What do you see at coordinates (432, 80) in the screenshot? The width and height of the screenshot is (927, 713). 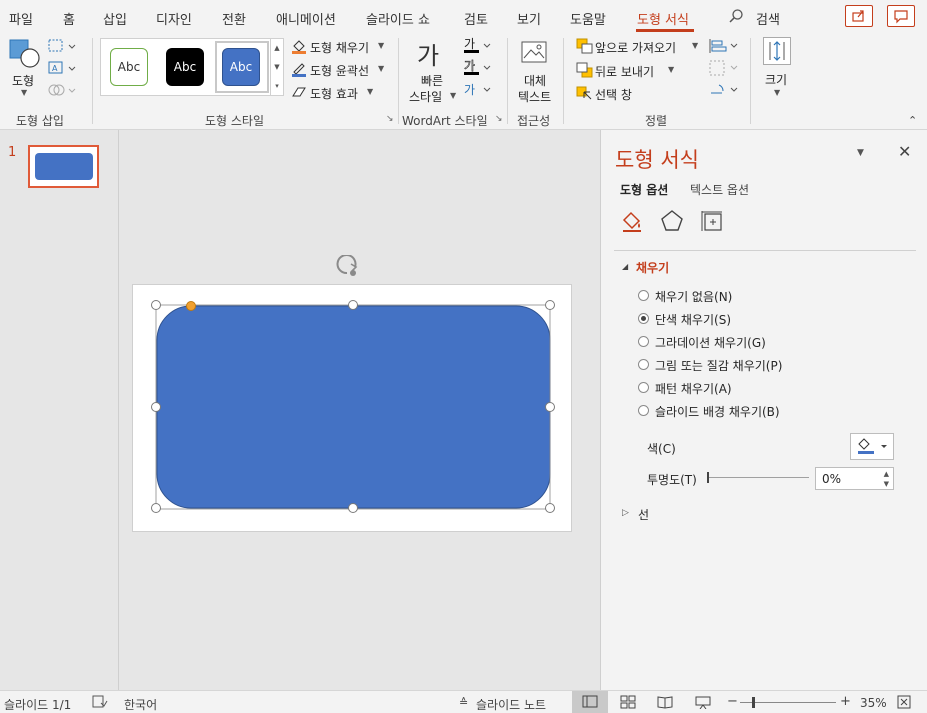 I see `quick-styles-button: 빠른` at bounding box center [432, 80].